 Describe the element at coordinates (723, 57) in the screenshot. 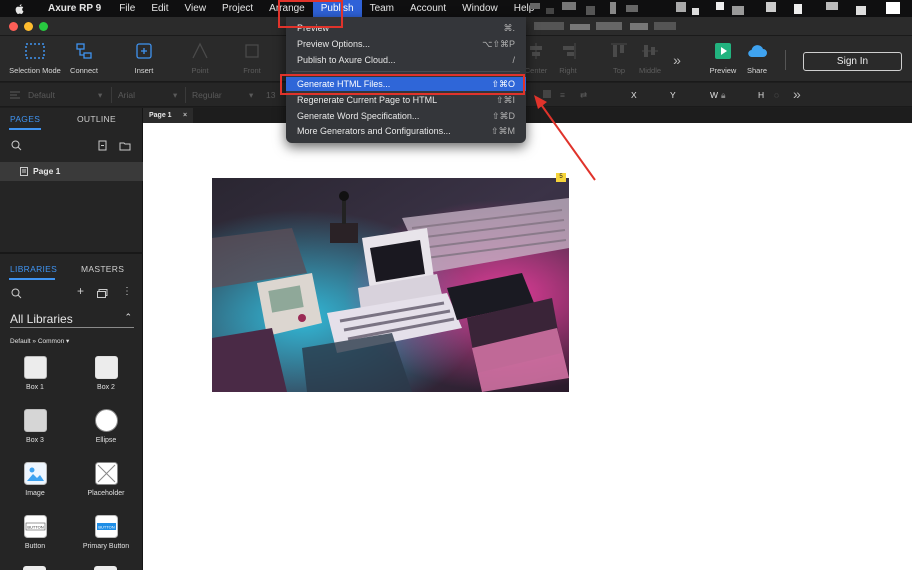

I see `preview-button: Preview` at that location.